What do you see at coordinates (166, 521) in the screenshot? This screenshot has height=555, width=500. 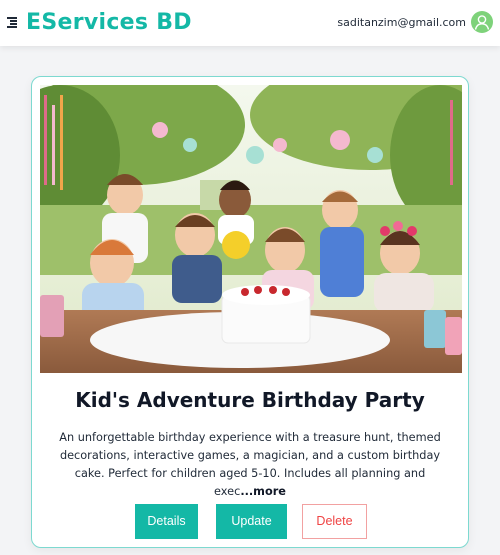 I see `details-button: Details` at bounding box center [166, 521].